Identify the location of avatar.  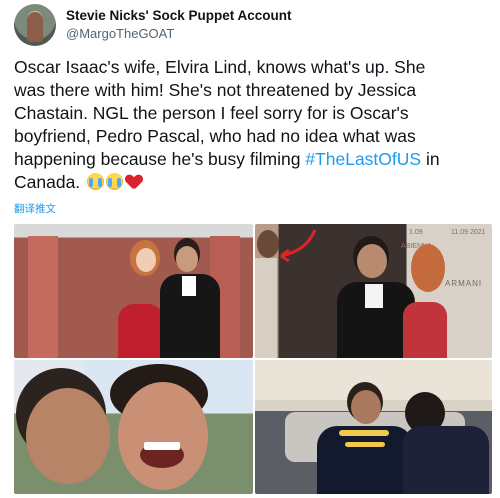
(35, 25).